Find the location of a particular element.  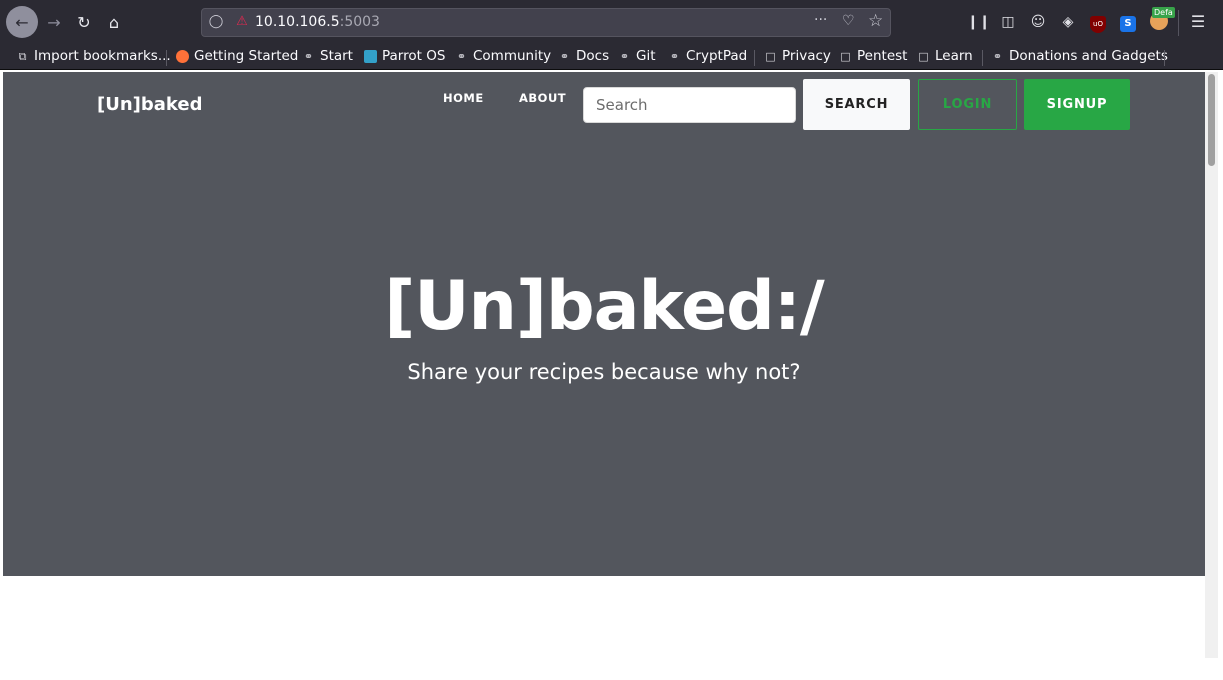

toolbar-divider is located at coordinates (1178, 23).